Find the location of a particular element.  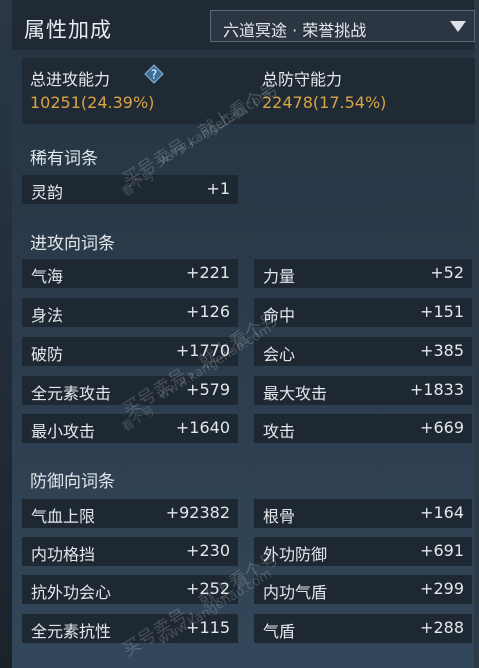

stat-value: +1640 is located at coordinates (202, 427).